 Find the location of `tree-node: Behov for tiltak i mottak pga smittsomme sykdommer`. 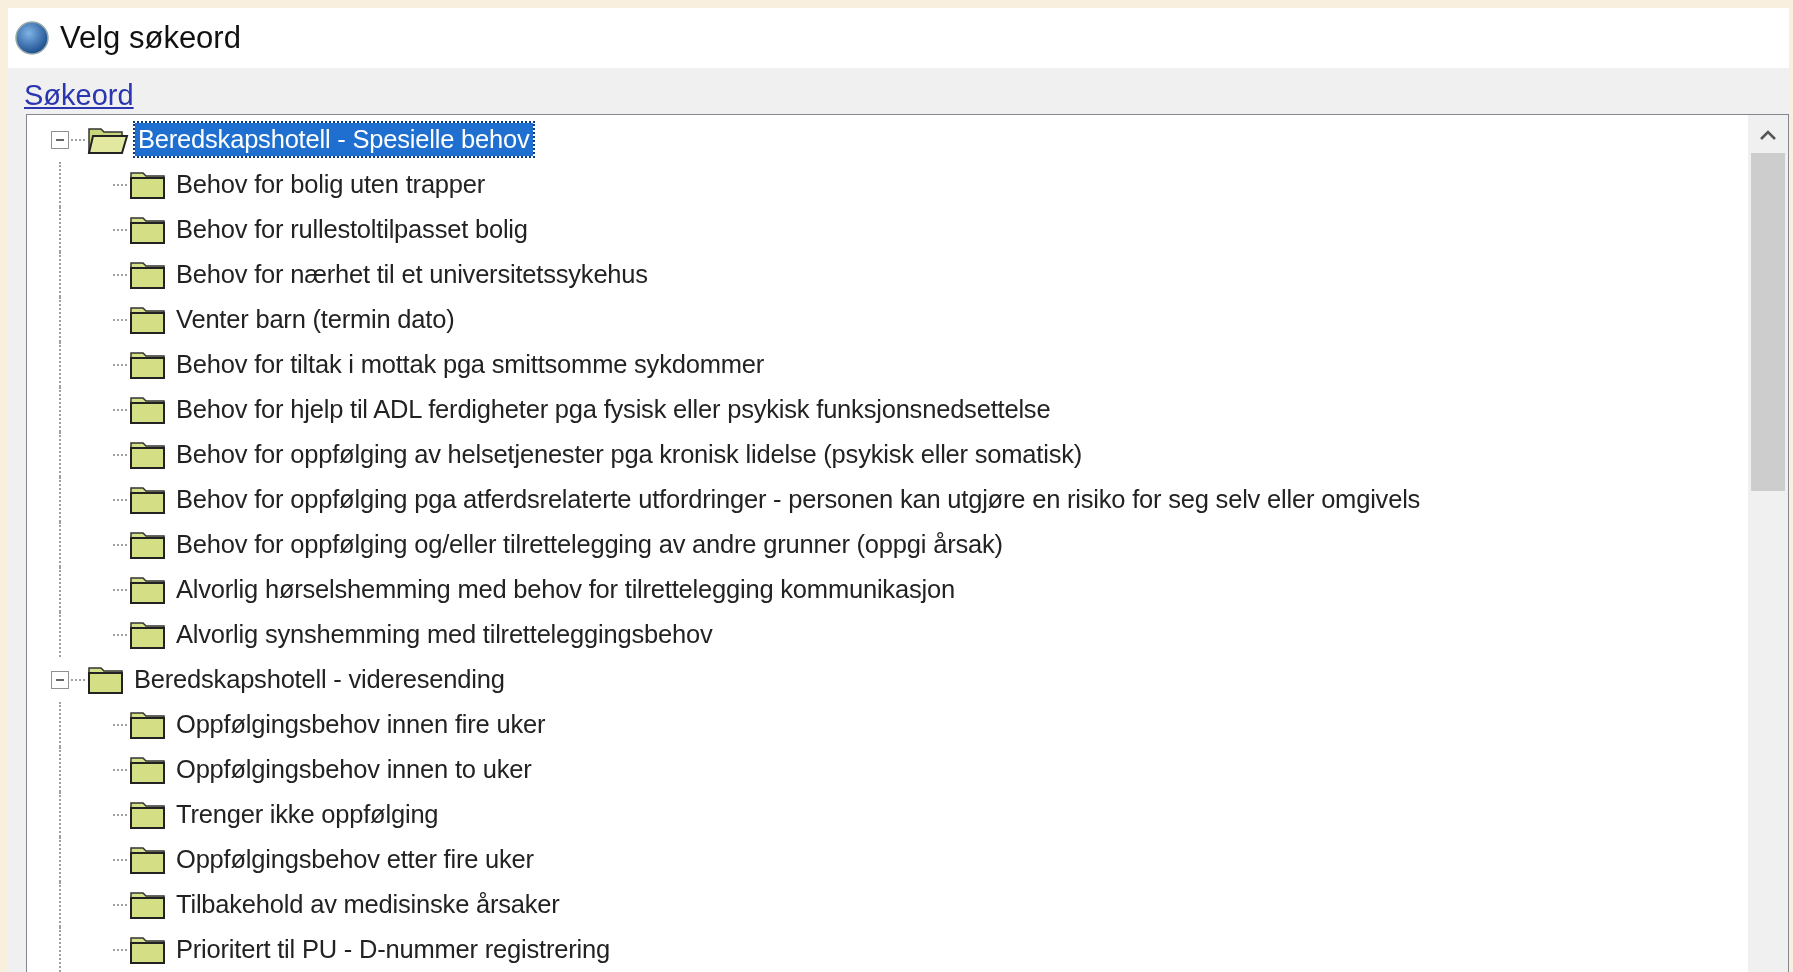

tree-node: Behov for tiltak i mottak pga smittsomme sykdommer is located at coordinates (470, 364).